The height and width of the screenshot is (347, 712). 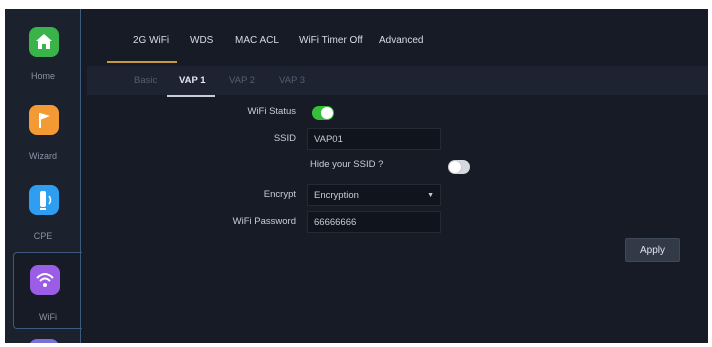 I want to click on active-subtab-indicator, so click(x=191, y=96).